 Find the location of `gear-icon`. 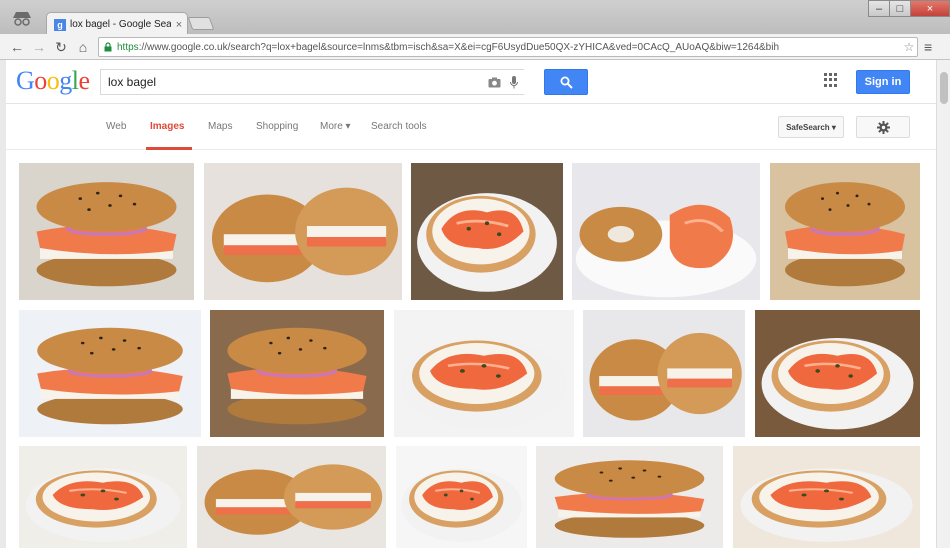

gear-icon is located at coordinates (883, 127).